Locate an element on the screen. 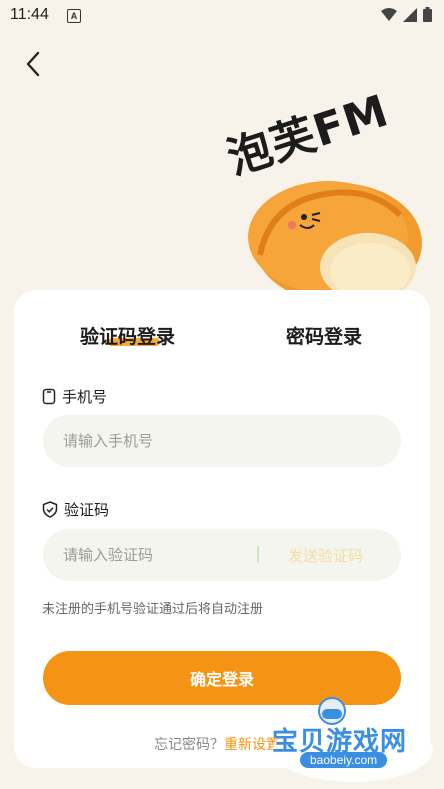 This screenshot has height=789, width=444. code-label-text: 验证码 is located at coordinates (87, 510).